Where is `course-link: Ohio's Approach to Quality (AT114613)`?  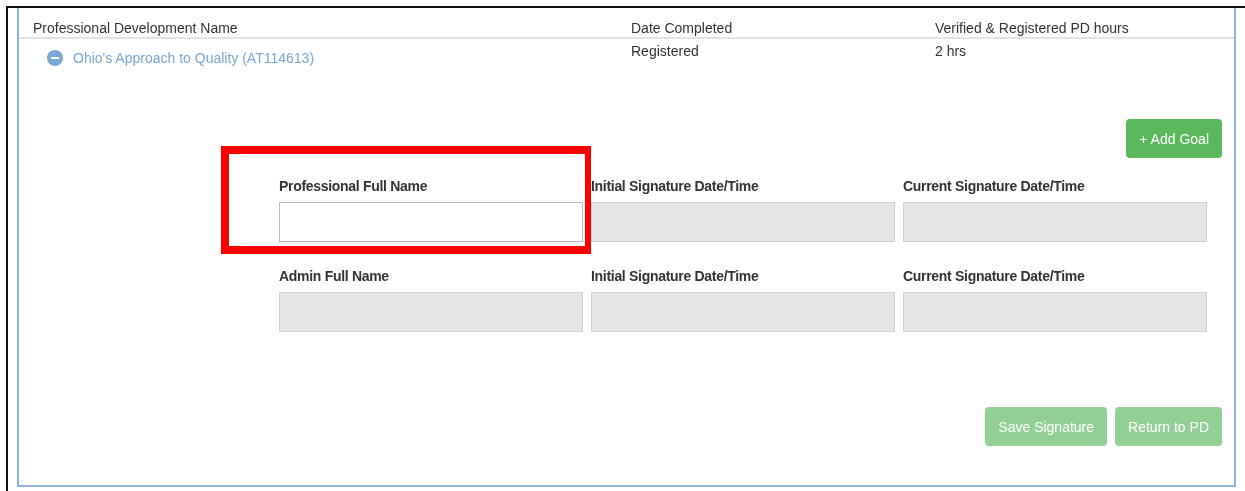
course-link: Ohio's Approach to Quality (AT114613) is located at coordinates (194, 58).